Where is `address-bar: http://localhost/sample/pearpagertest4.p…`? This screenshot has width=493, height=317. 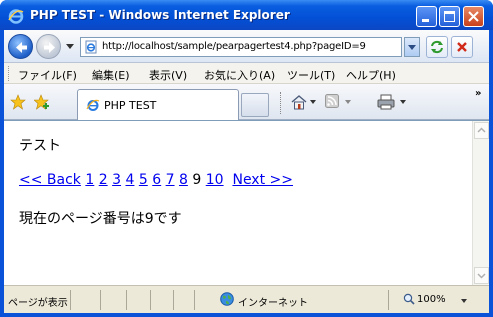 address-bar: http://localhost/sample/pearpagertest4.p… is located at coordinates (241, 47).